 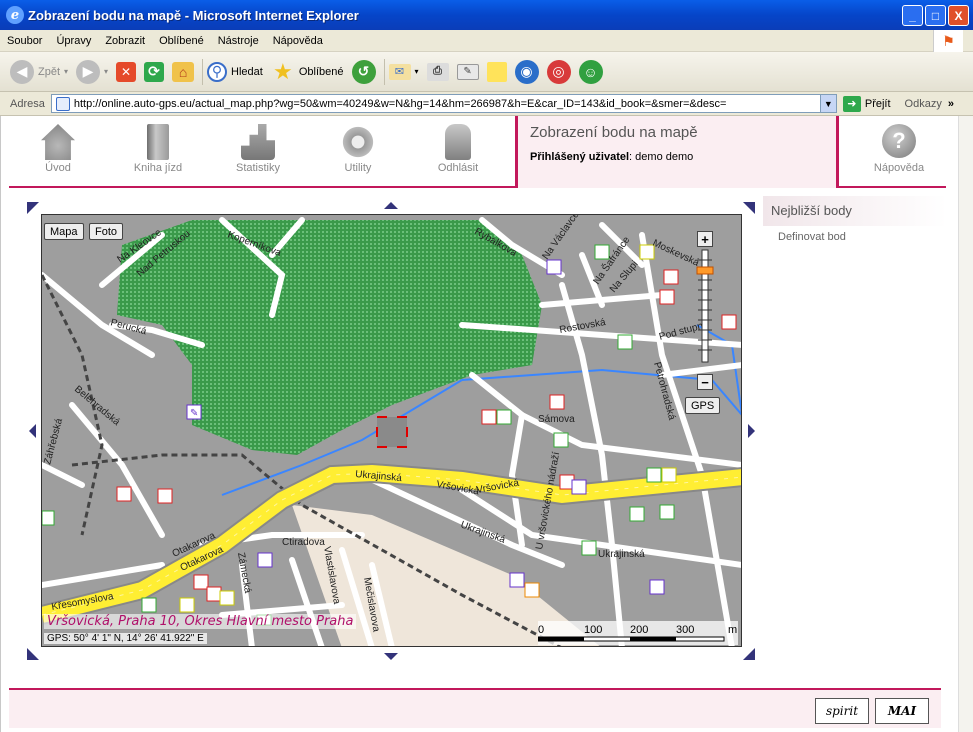 I want to click on pan-east-icon, so click(x=751, y=431).